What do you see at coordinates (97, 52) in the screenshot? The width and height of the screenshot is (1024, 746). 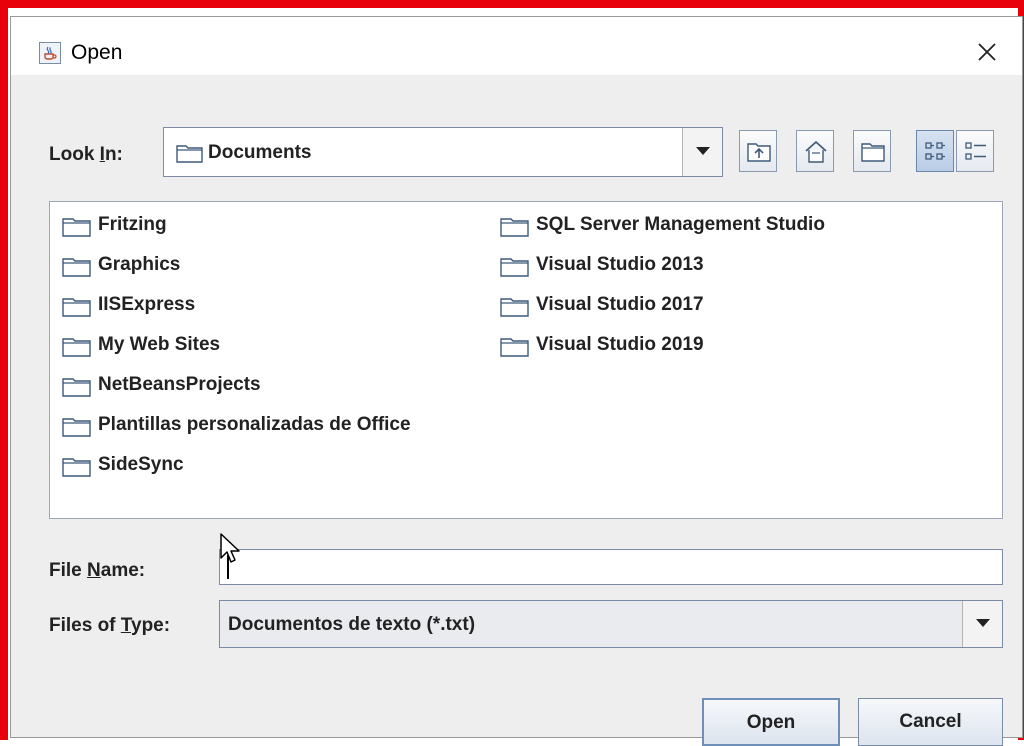 I see `window-title: Open` at bounding box center [97, 52].